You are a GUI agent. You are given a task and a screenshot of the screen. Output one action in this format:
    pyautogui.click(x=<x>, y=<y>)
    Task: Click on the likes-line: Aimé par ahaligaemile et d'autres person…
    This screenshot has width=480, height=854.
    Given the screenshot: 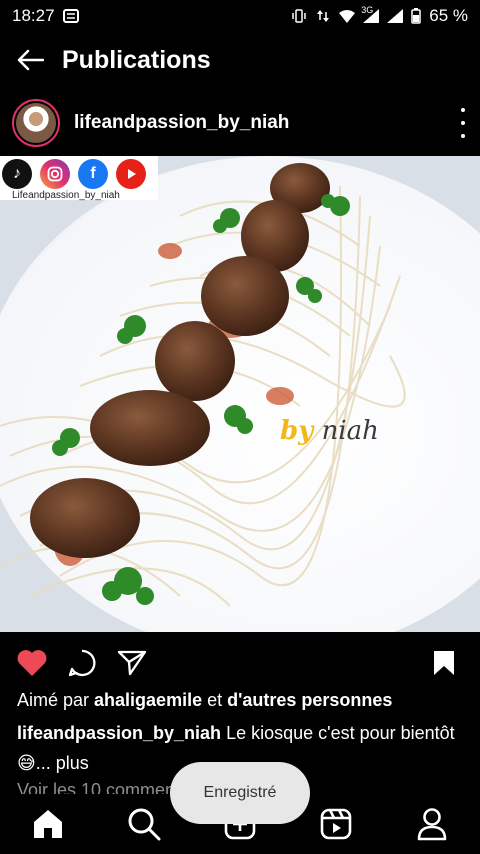 What is the action you would take?
    pyautogui.click(x=205, y=700)
    